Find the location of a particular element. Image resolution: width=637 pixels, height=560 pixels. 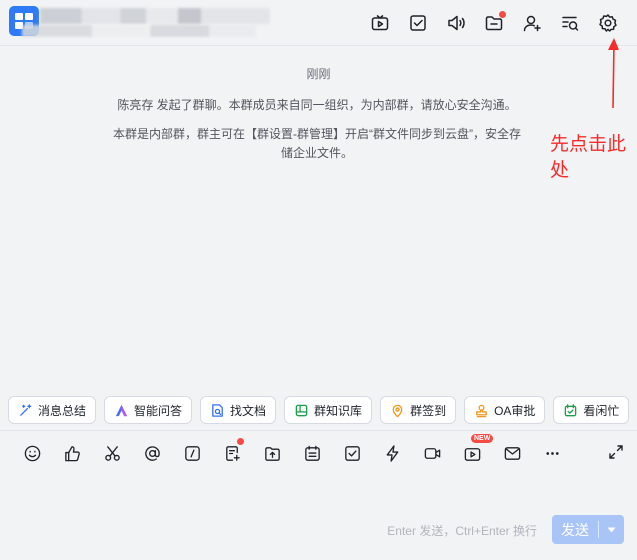

quick-action-find-doc: 找文档 is located at coordinates (238, 410).